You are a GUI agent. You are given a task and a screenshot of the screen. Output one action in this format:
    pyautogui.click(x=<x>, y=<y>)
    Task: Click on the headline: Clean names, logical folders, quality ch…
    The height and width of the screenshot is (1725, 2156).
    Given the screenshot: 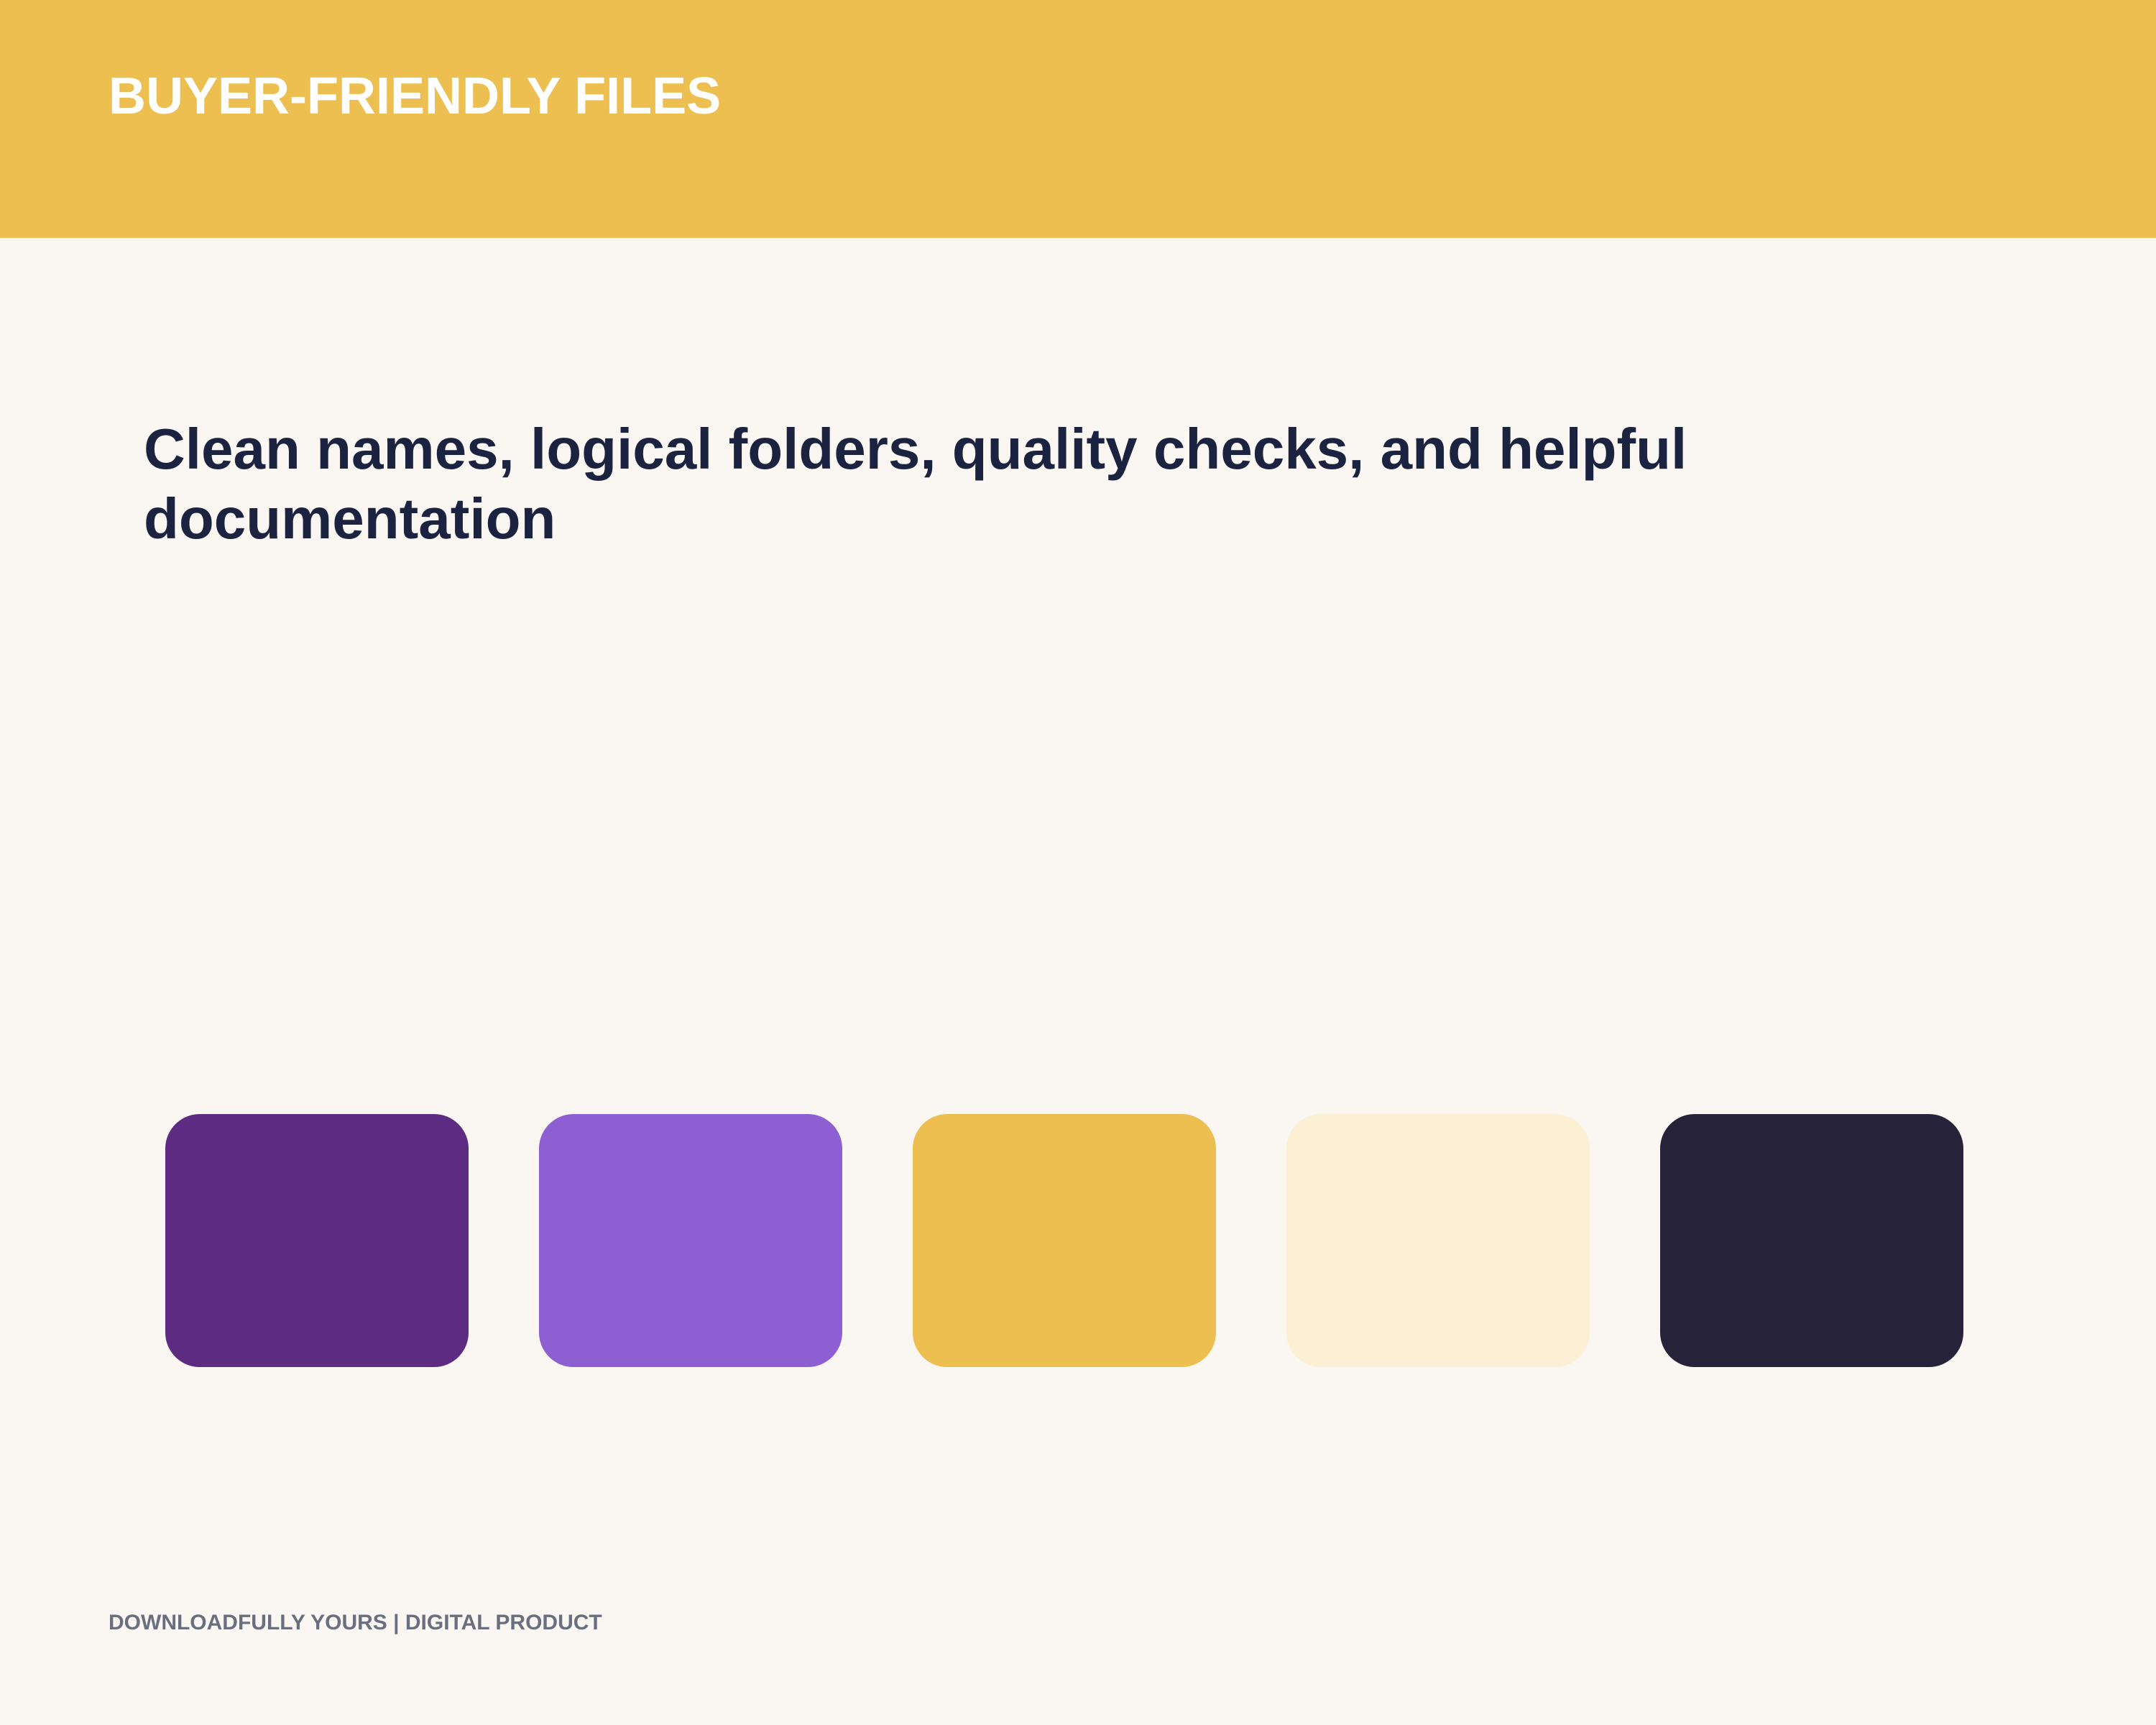 What is the action you would take?
    pyautogui.click(x=915, y=484)
    